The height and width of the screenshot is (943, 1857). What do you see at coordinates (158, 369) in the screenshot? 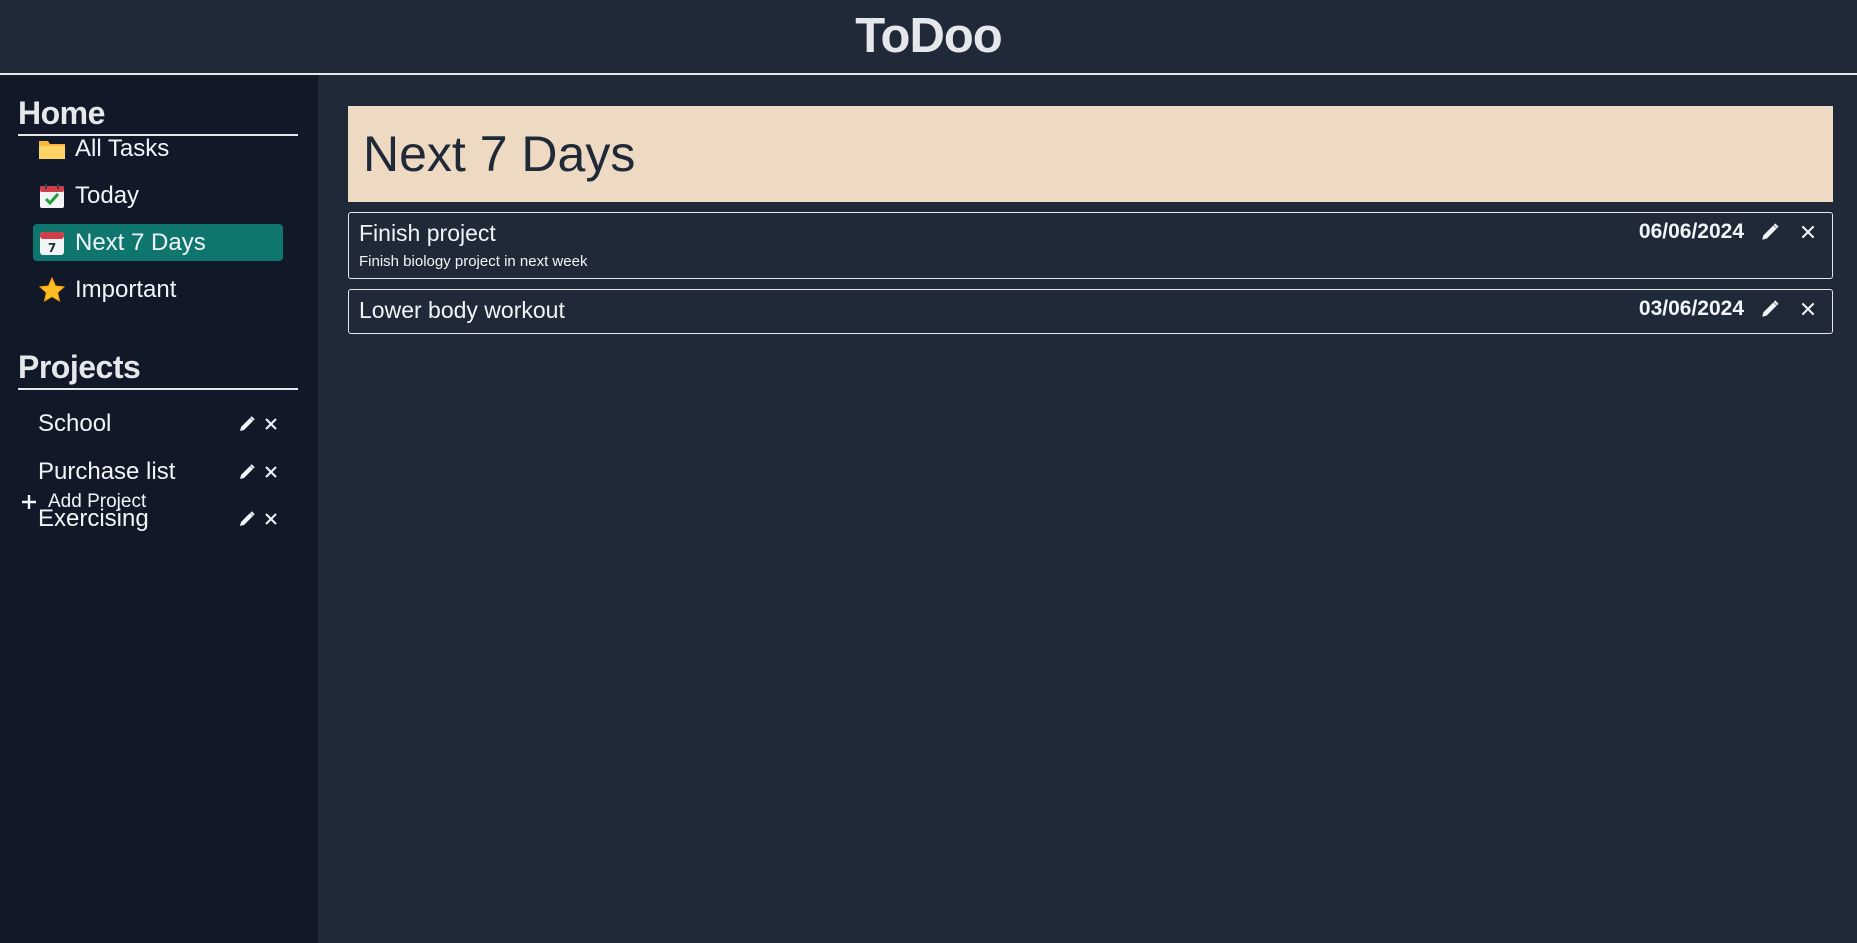
I see `projects-section-title: Projects` at bounding box center [158, 369].